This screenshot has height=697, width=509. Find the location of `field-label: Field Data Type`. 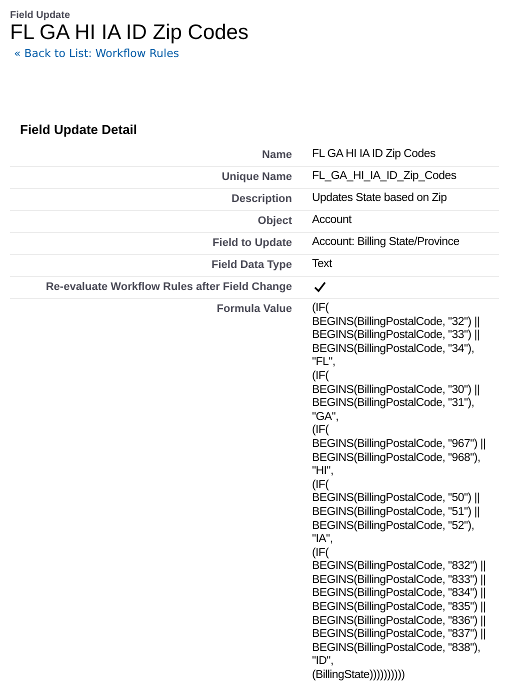

field-label: Field Data Type is located at coordinates (156, 266).